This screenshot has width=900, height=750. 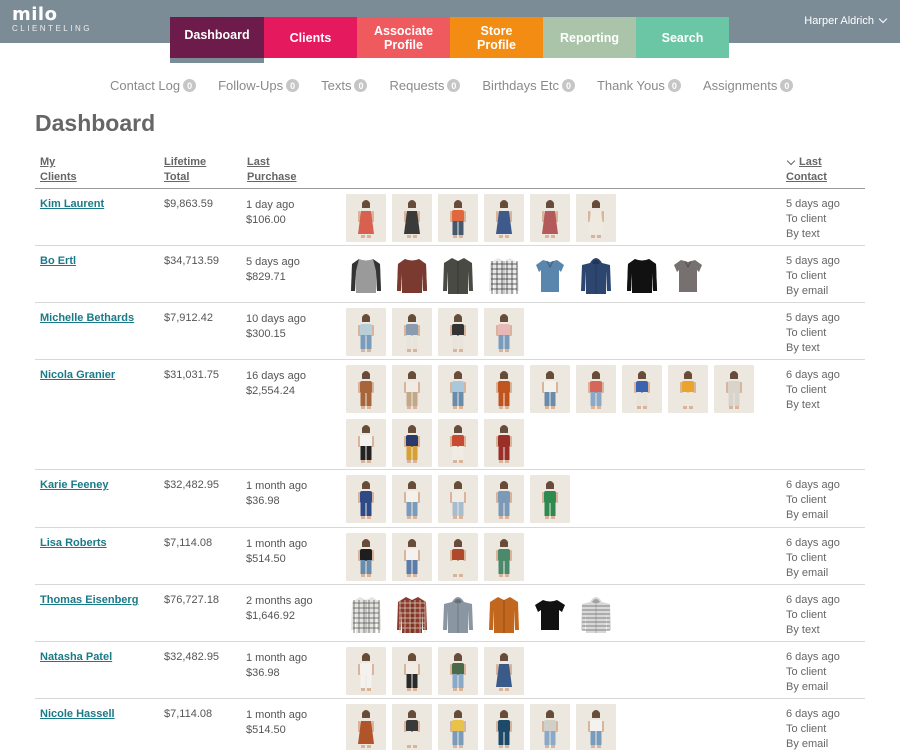 I want to click on client-name-link: Nicole Hassell, so click(x=77, y=714).